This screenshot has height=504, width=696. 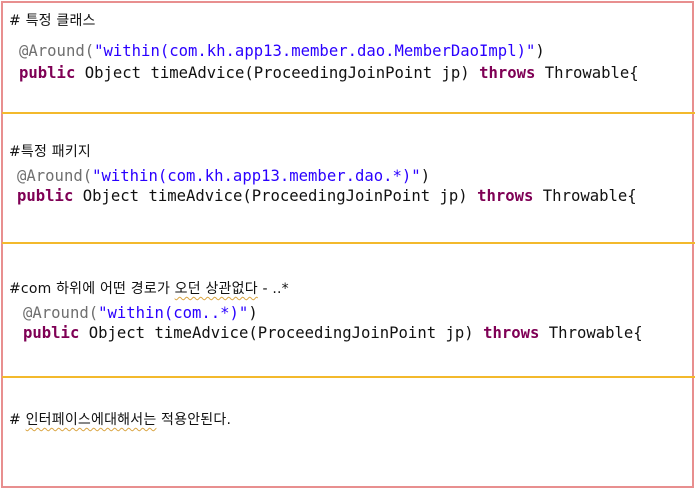 I want to click on section-4-heading: # 인터페이스에대해서는 적용안된다., so click(x=120, y=419).